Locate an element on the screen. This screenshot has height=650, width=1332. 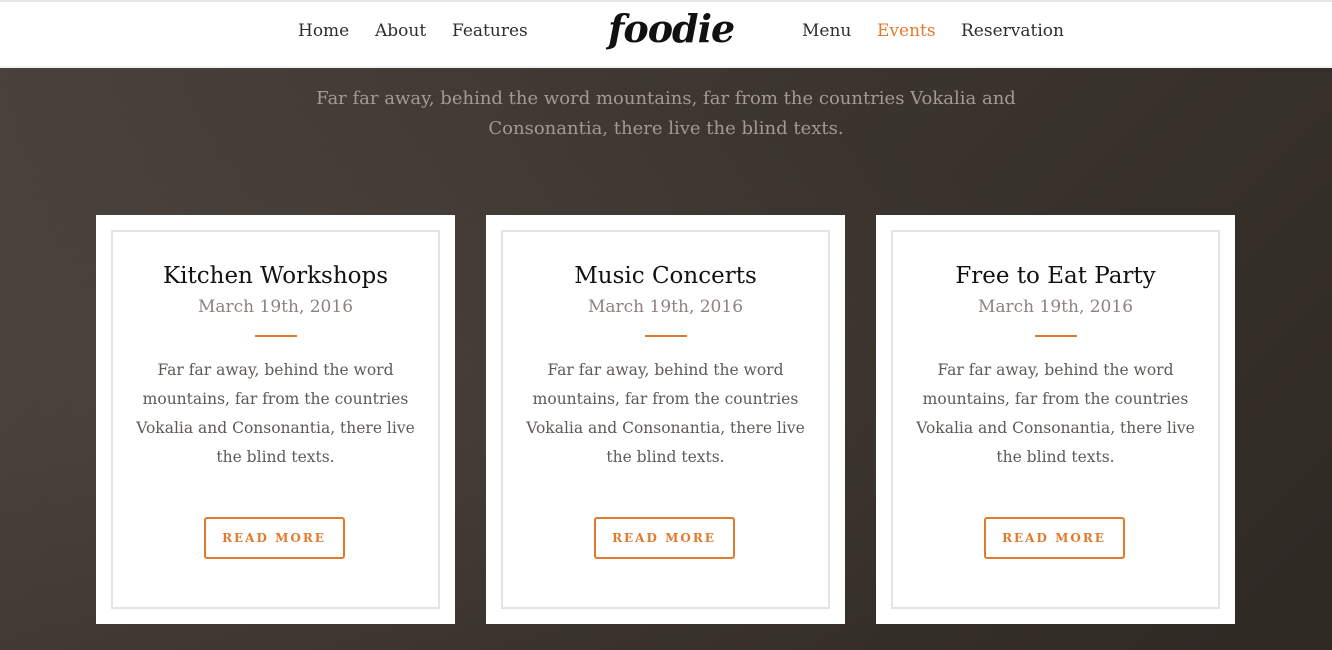
nav-link-home: Home is located at coordinates (323, 31).